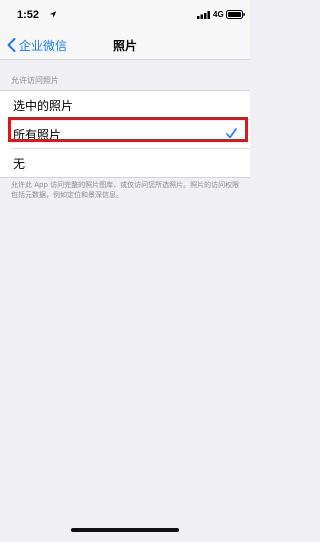  What do you see at coordinates (125, 163) in the screenshot?
I see `option-none: 无` at bounding box center [125, 163].